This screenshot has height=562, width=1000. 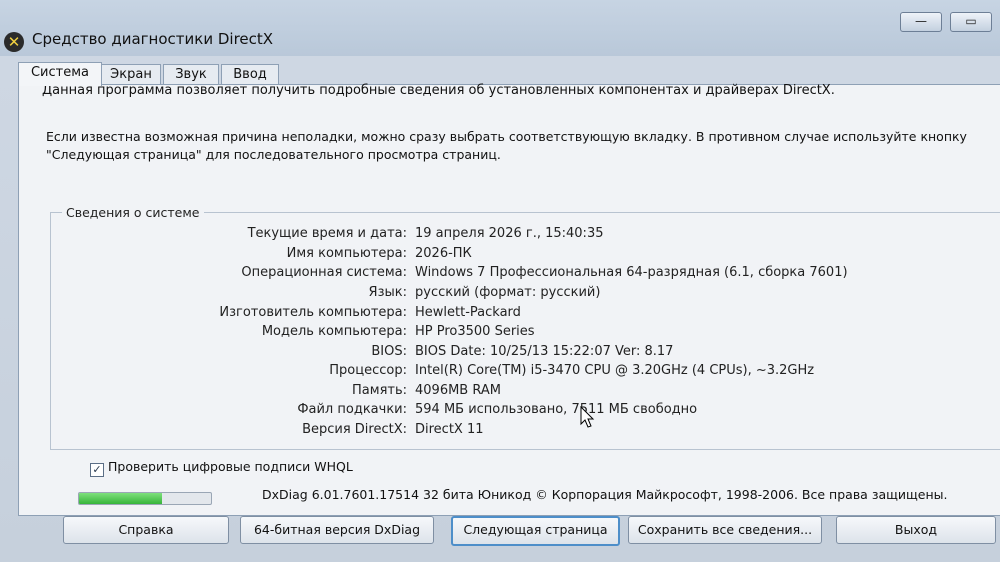 I want to click on info-value: HP Pro3500 Series, so click(x=475, y=331).